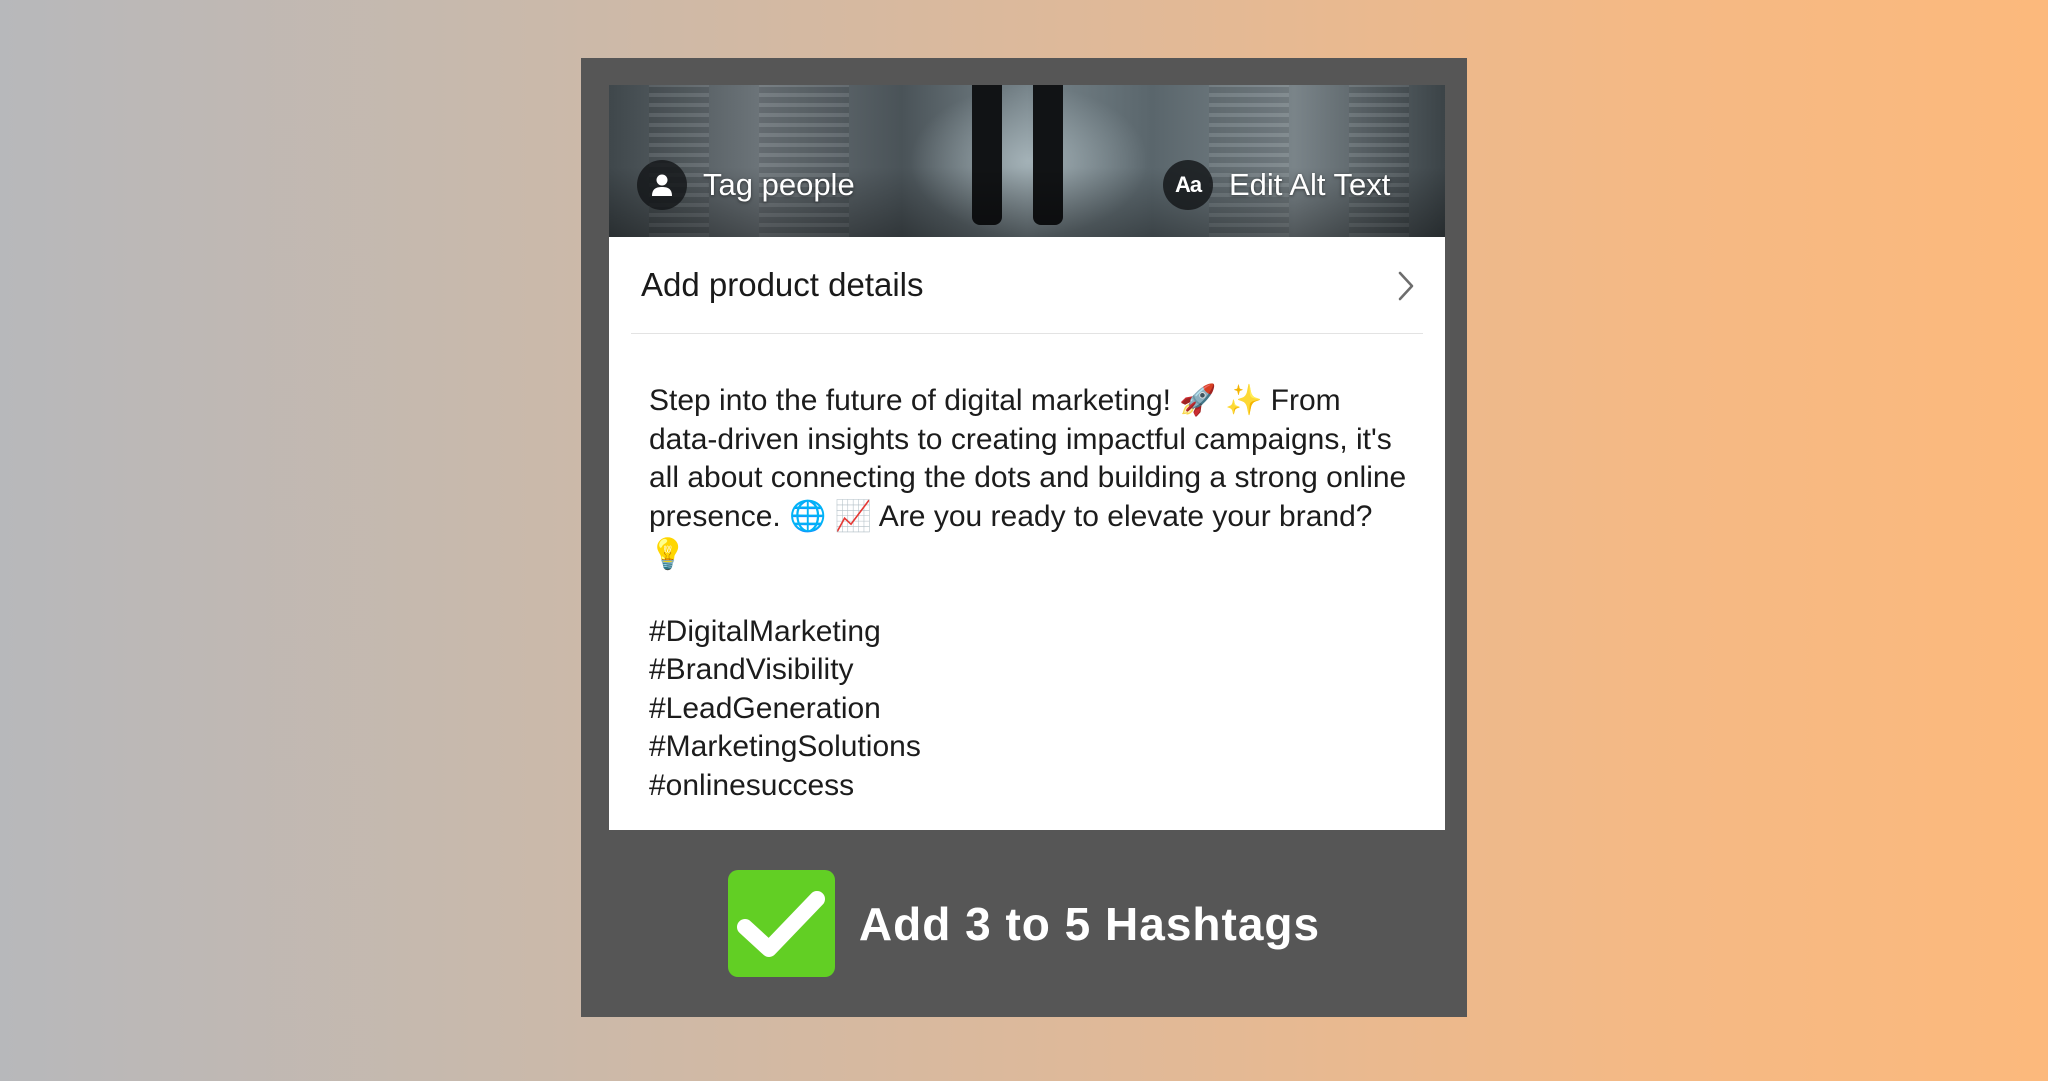  Describe the element at coordinates (779, 184) in the screenshot. I see `tag-people-label: Tag people` at that location.